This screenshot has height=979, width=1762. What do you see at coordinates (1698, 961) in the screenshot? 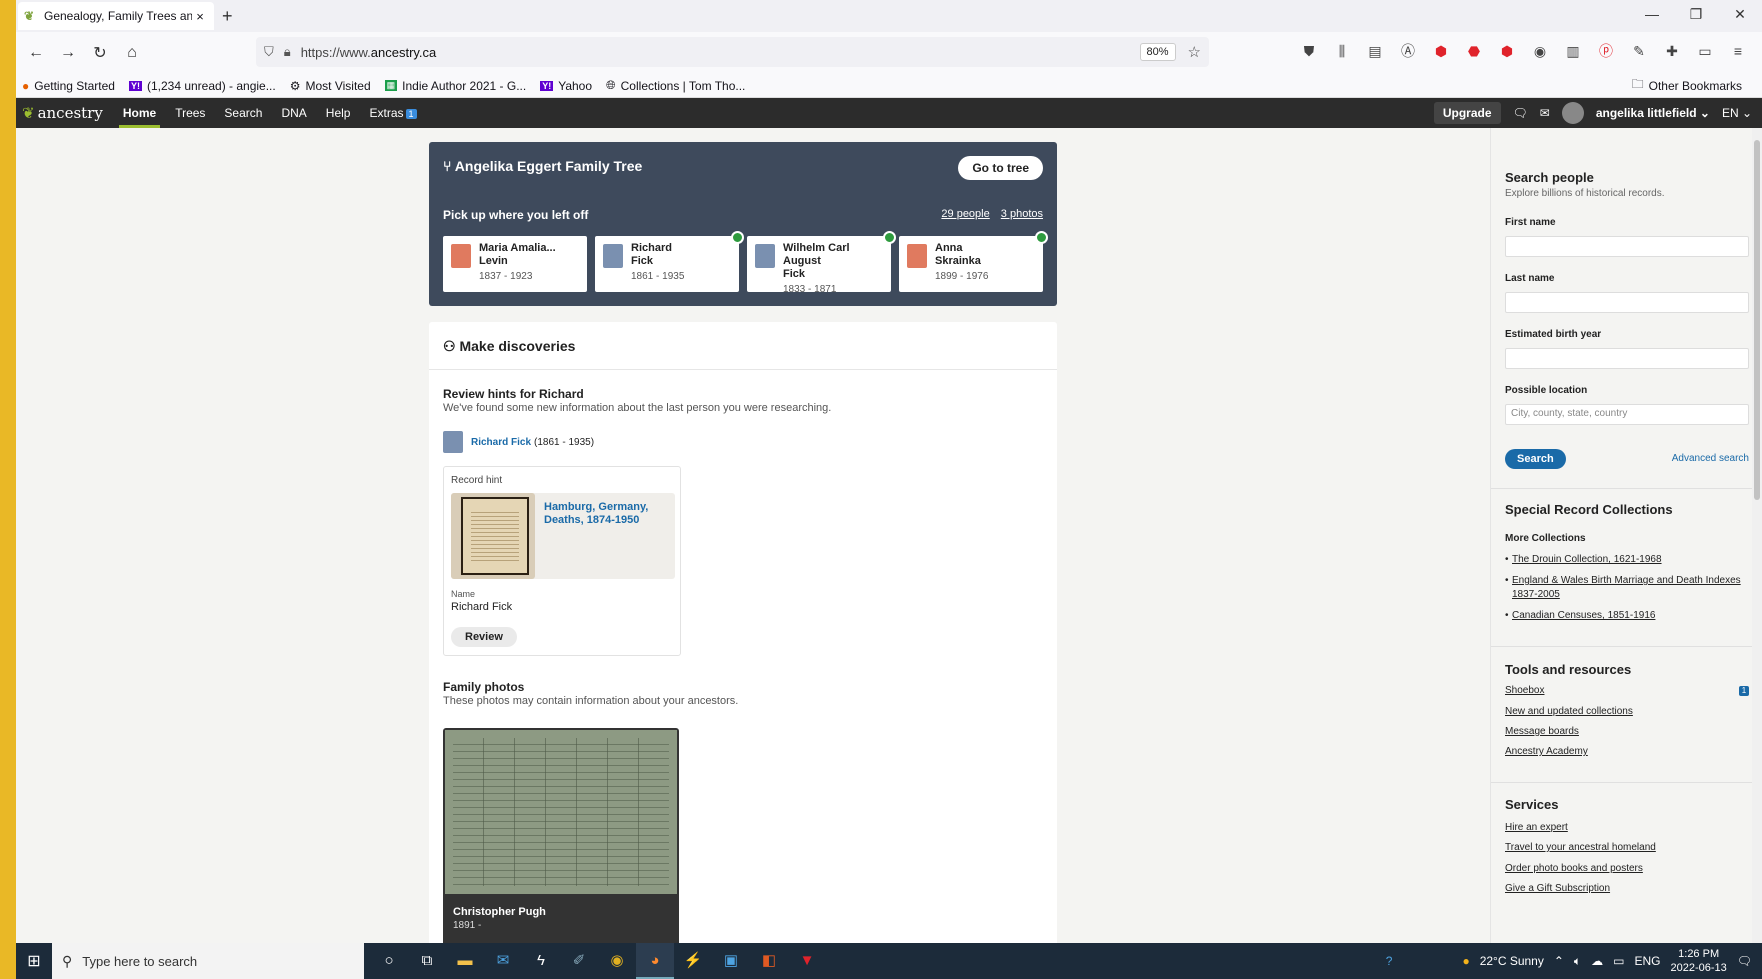
I see `clock: 1:26 PM 2022-06-13` at bounding box center [1698, 961].